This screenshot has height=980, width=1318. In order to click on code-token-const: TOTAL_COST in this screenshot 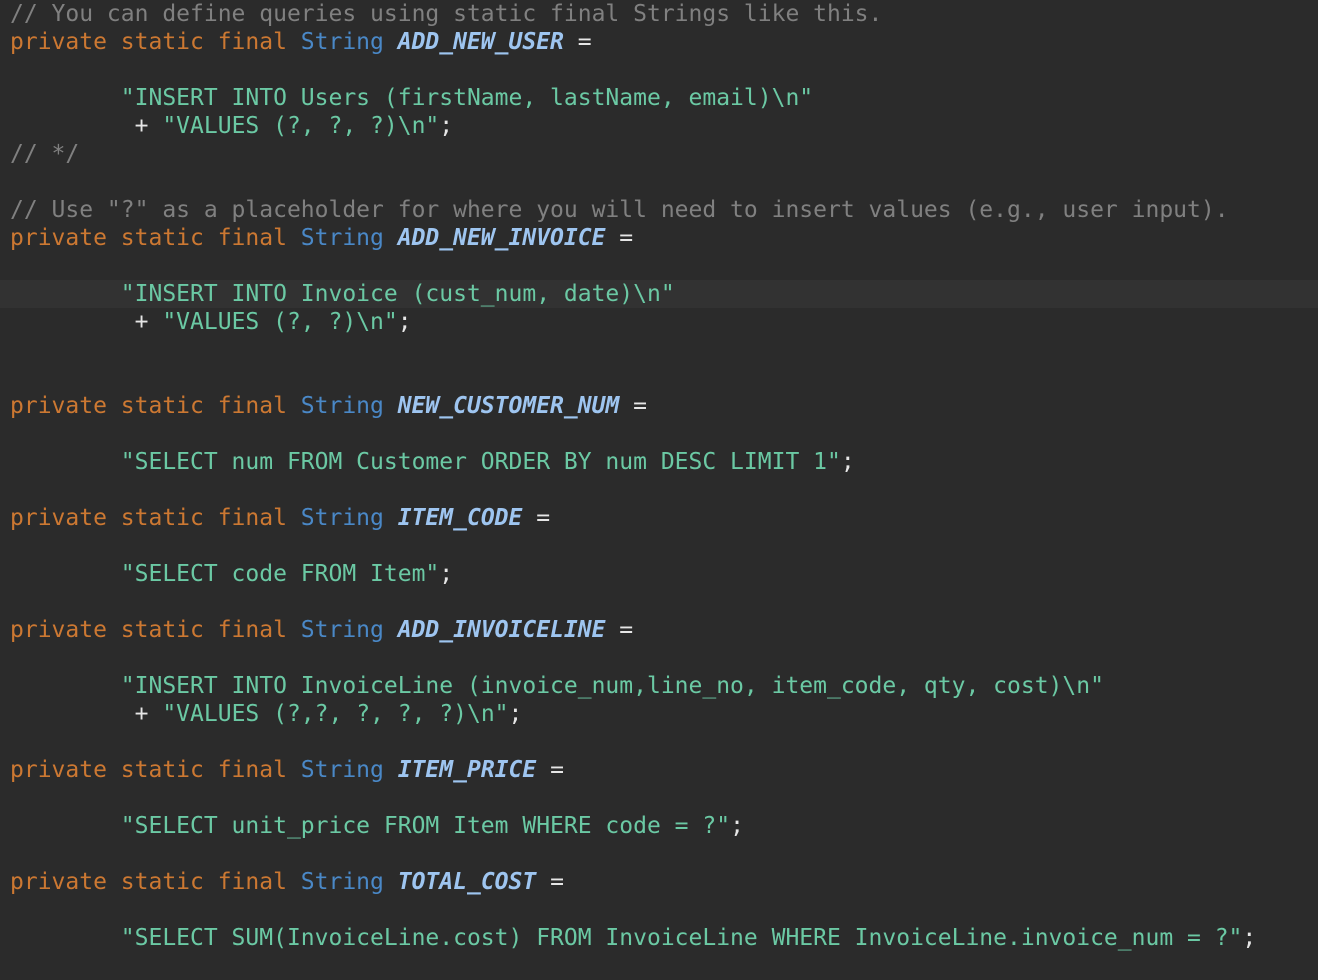, I will do `click(467, 882)`.